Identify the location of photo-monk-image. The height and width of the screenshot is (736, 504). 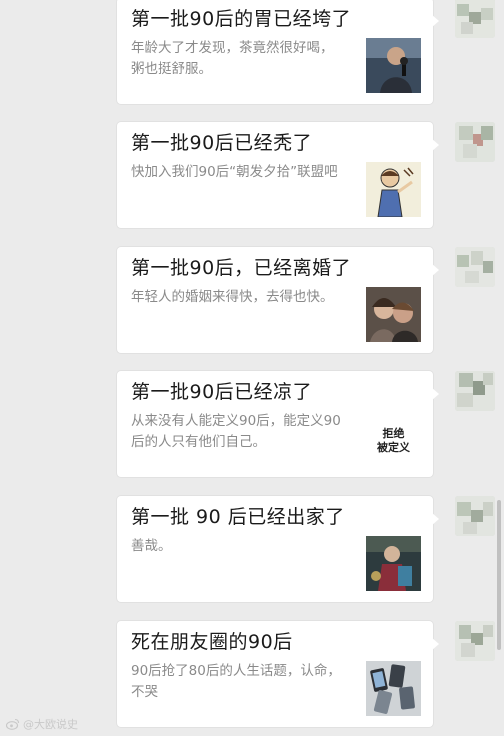
(393, 563).